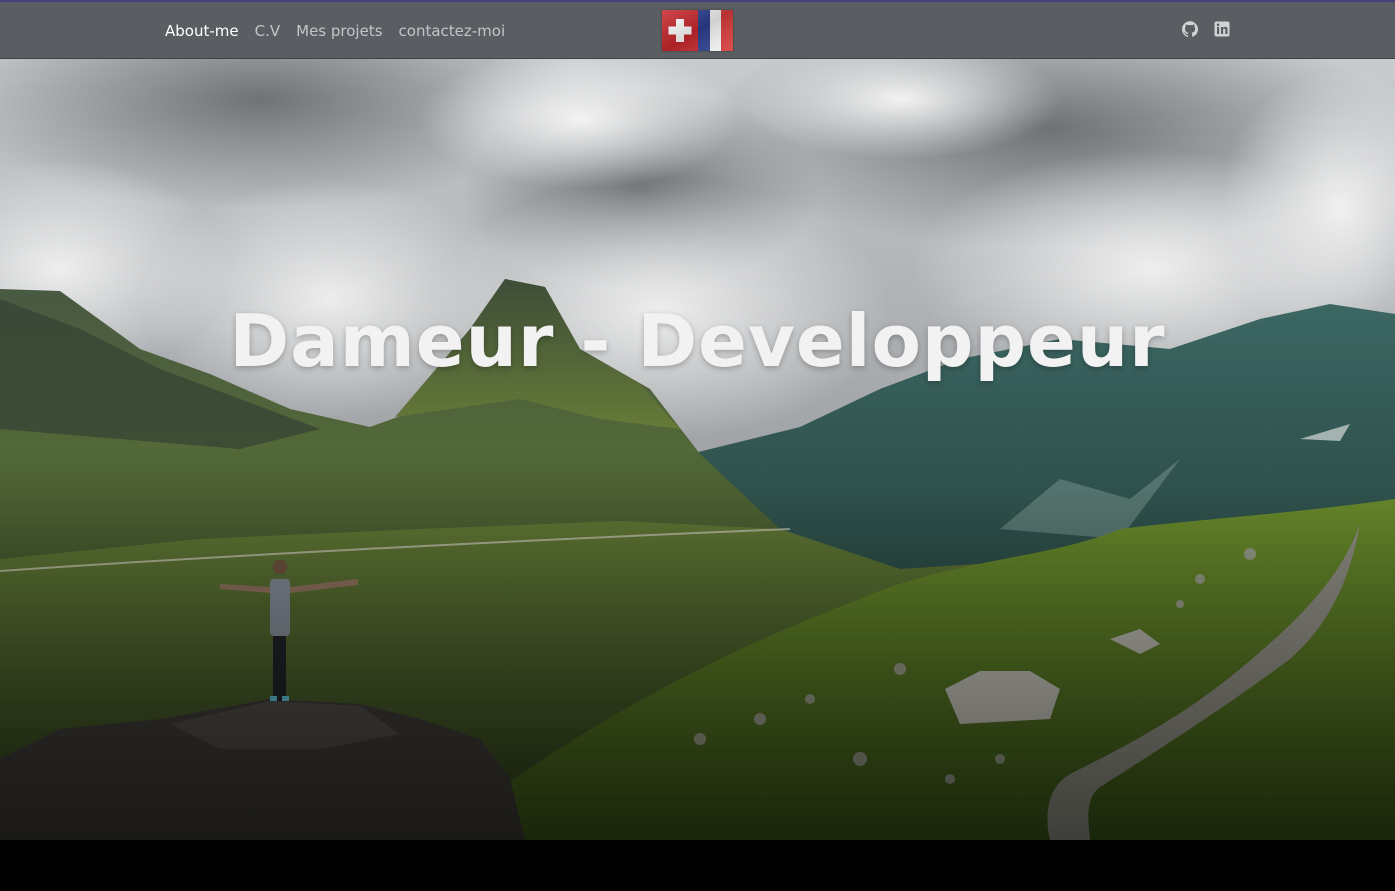 This screenshot has width=1395, height=891. What do you see at coordinates (697, 341) in the screenshot?
I see `hero-title: Dameur - Developpeur` at bounding box center [697, 341].